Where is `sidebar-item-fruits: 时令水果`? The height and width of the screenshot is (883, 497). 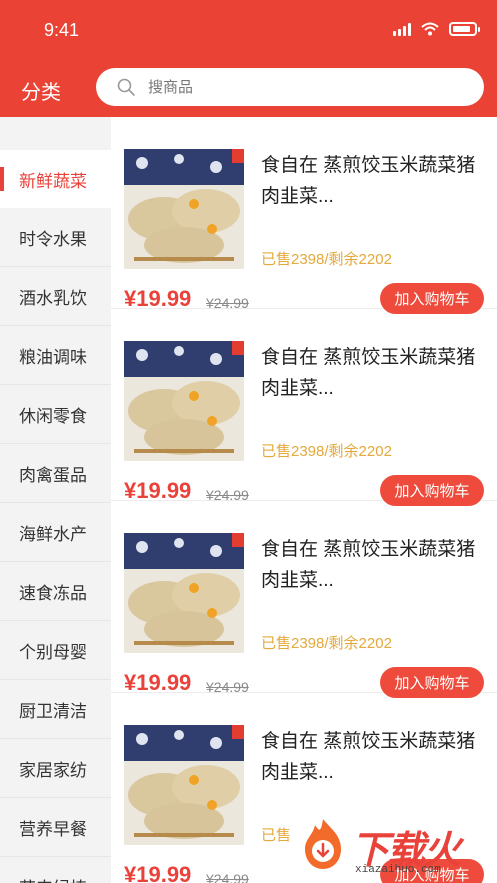 sidebar-item-fruits: 时令水果 is located at coordinates (55, 238).